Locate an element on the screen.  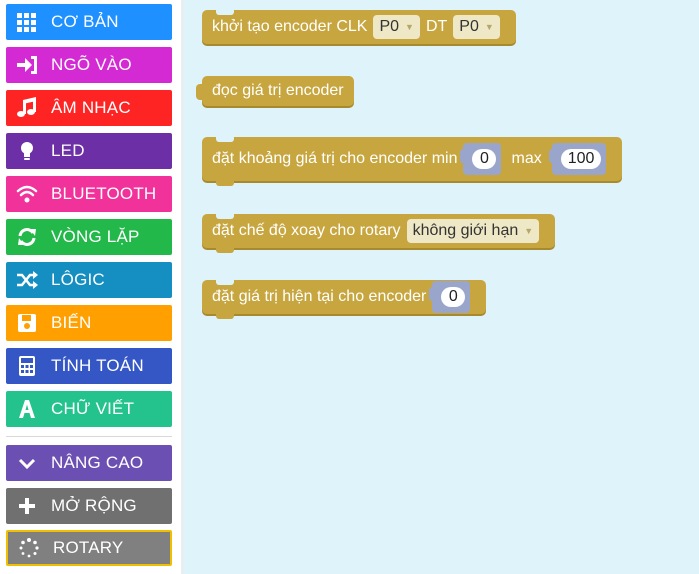
block-text: đọc giá trị encoder is located at coordinates (278, 90).